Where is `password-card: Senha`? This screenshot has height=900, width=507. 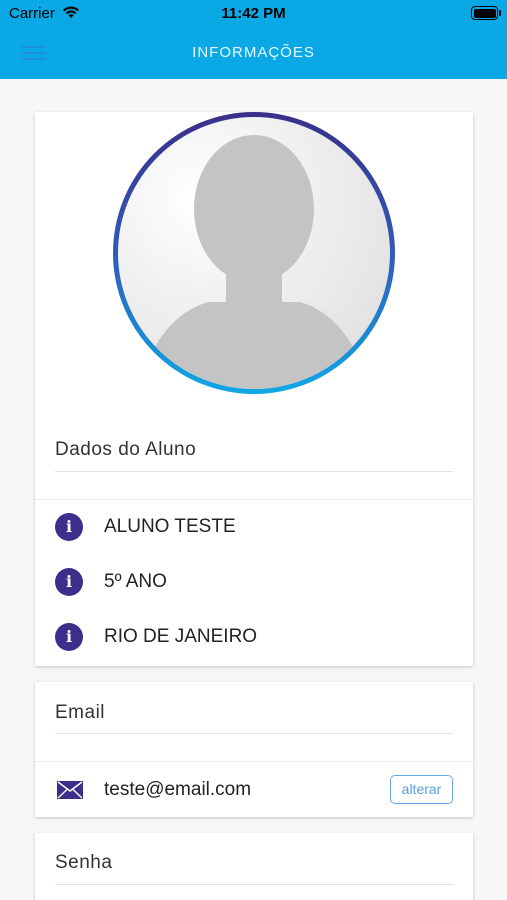
password-card: Senha is located at coordinates (254, 866).